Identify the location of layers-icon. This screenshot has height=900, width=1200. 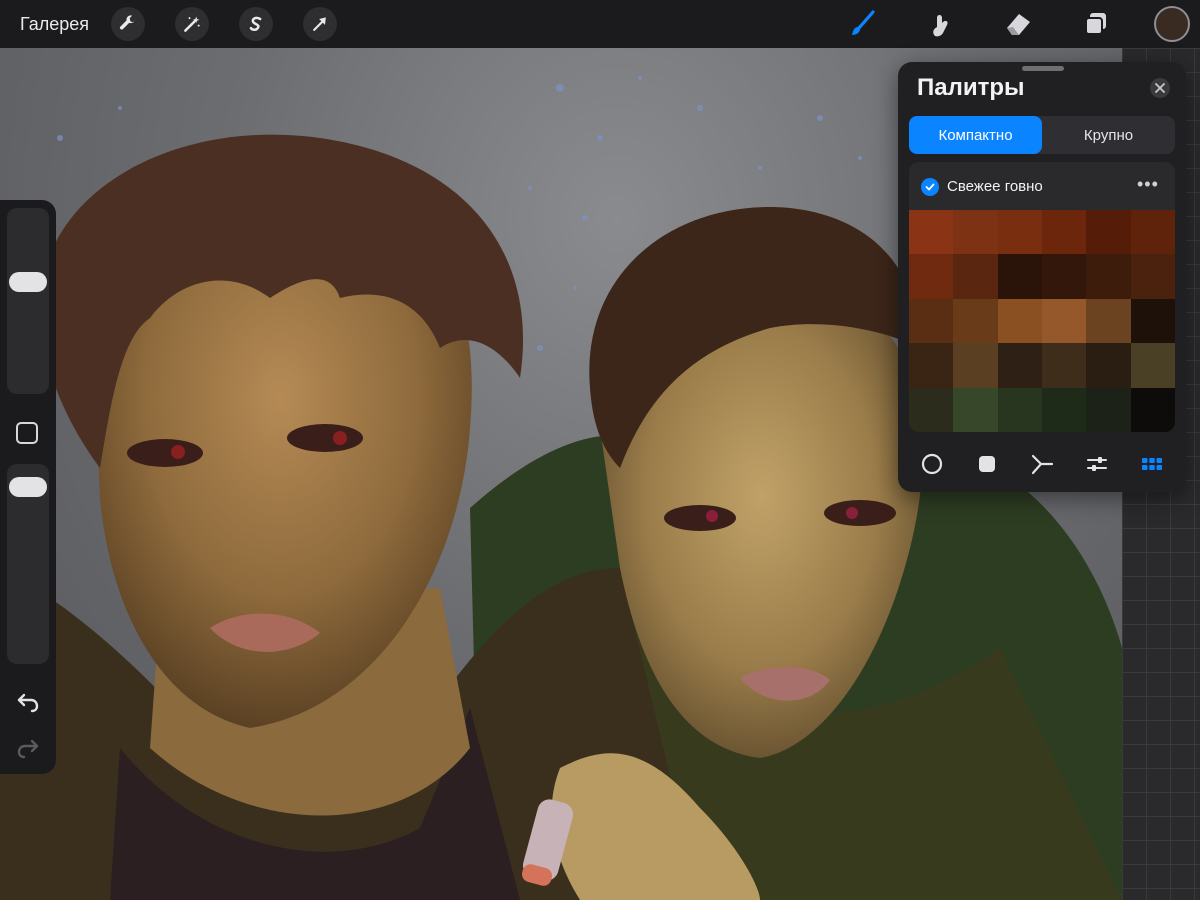
(1095, 24).